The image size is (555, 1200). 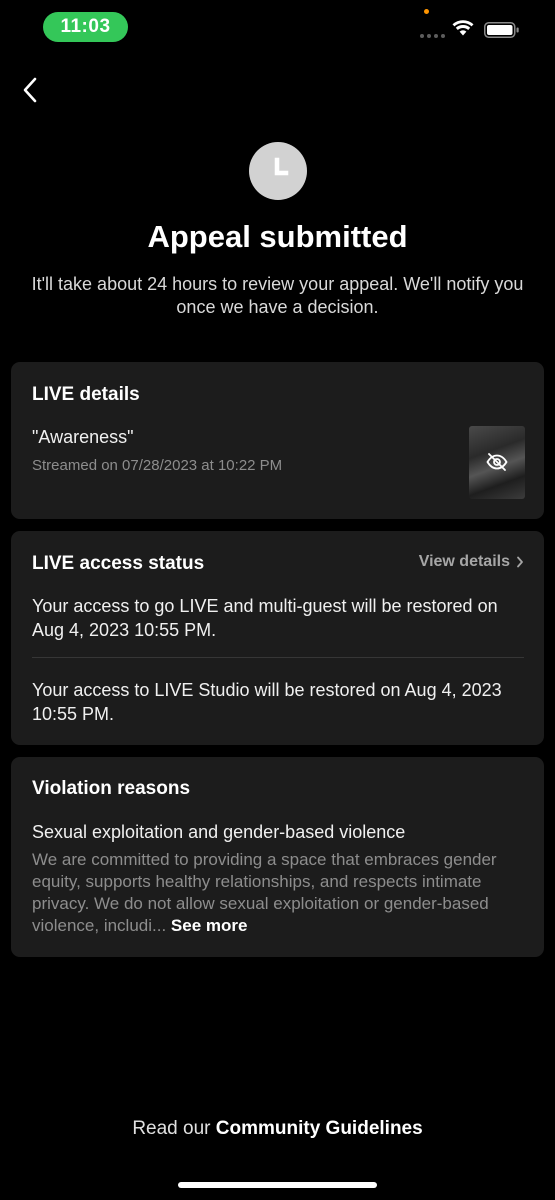 What do you see at coordinates (520, 562) in the screenshot?
I see `chevron-right-icon` at bounding box center [520, 562].